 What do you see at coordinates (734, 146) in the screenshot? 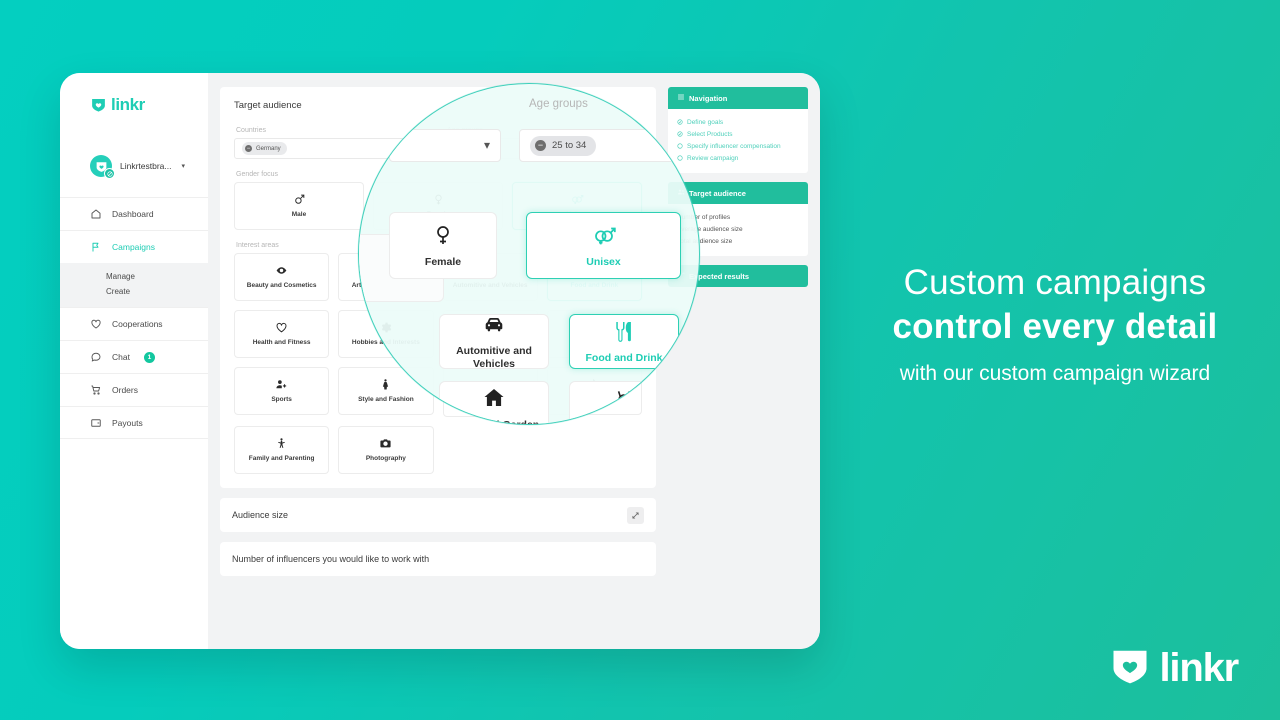
I see `nav-step-label: Specify influencer compensation` at bounding box center [734, 146].